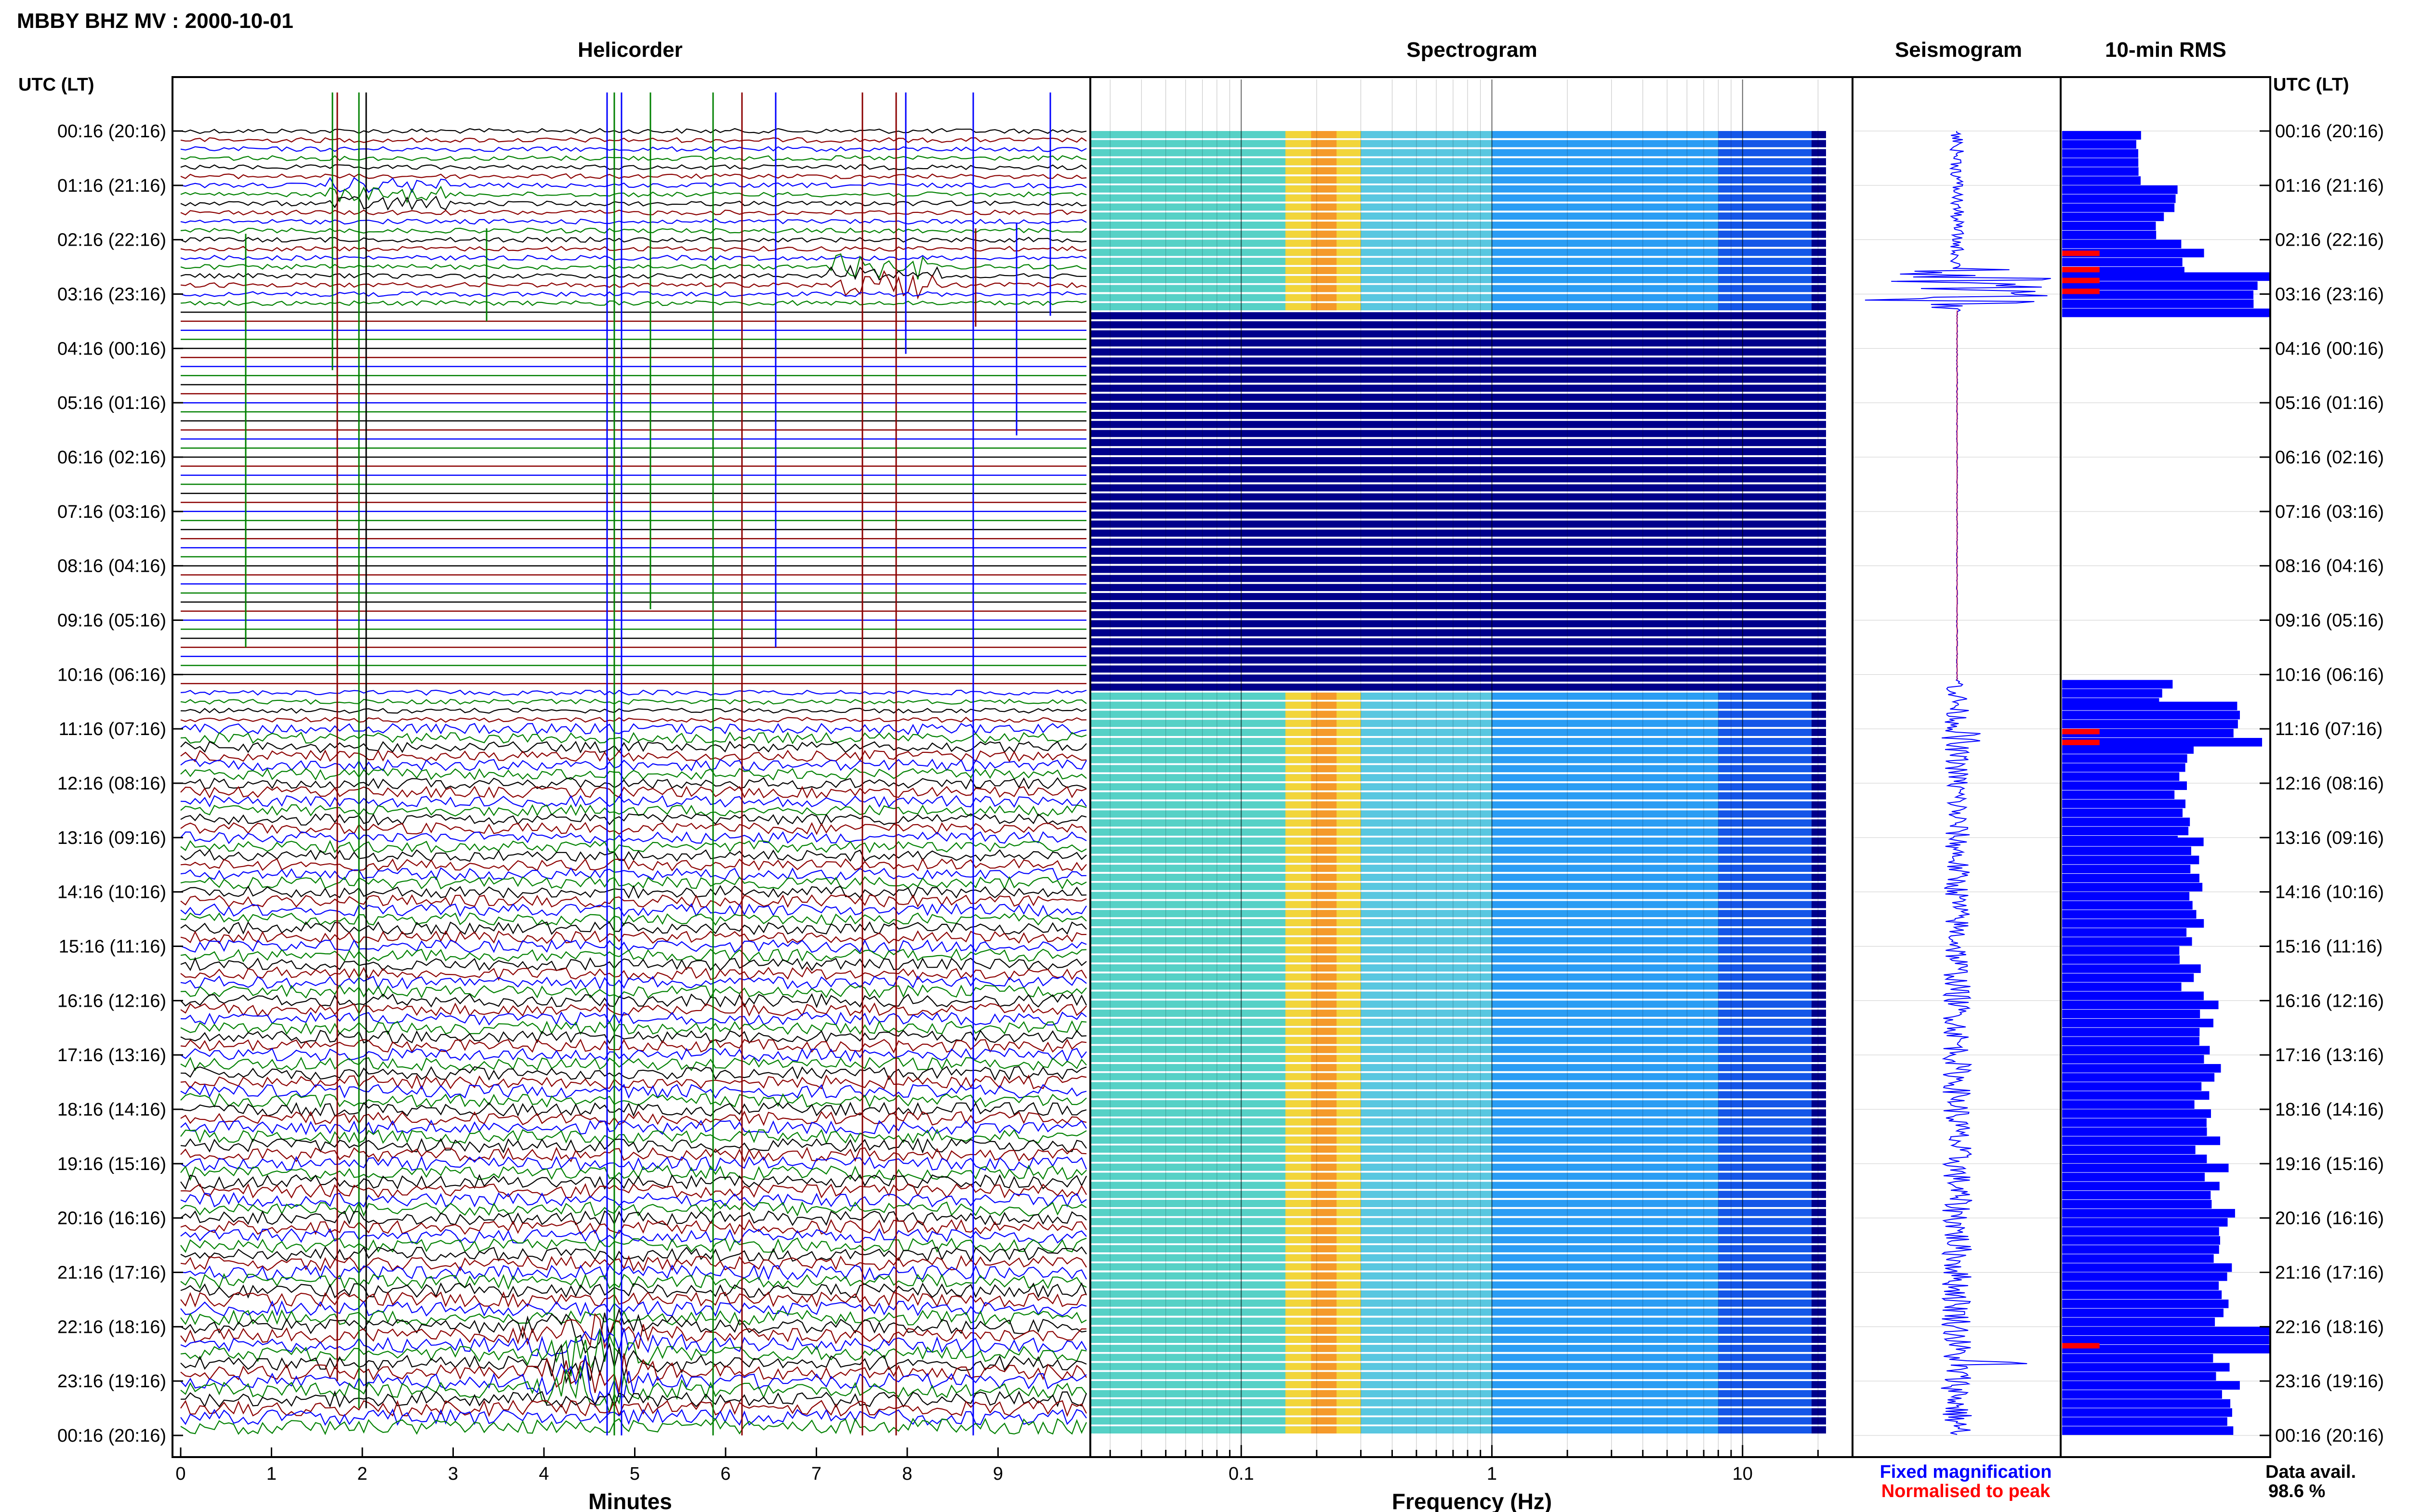  What do you see at coordinates (630, 50) in the screenshot?
I see `helicorder-title: Helicorder` at bounding box center [630, 50].